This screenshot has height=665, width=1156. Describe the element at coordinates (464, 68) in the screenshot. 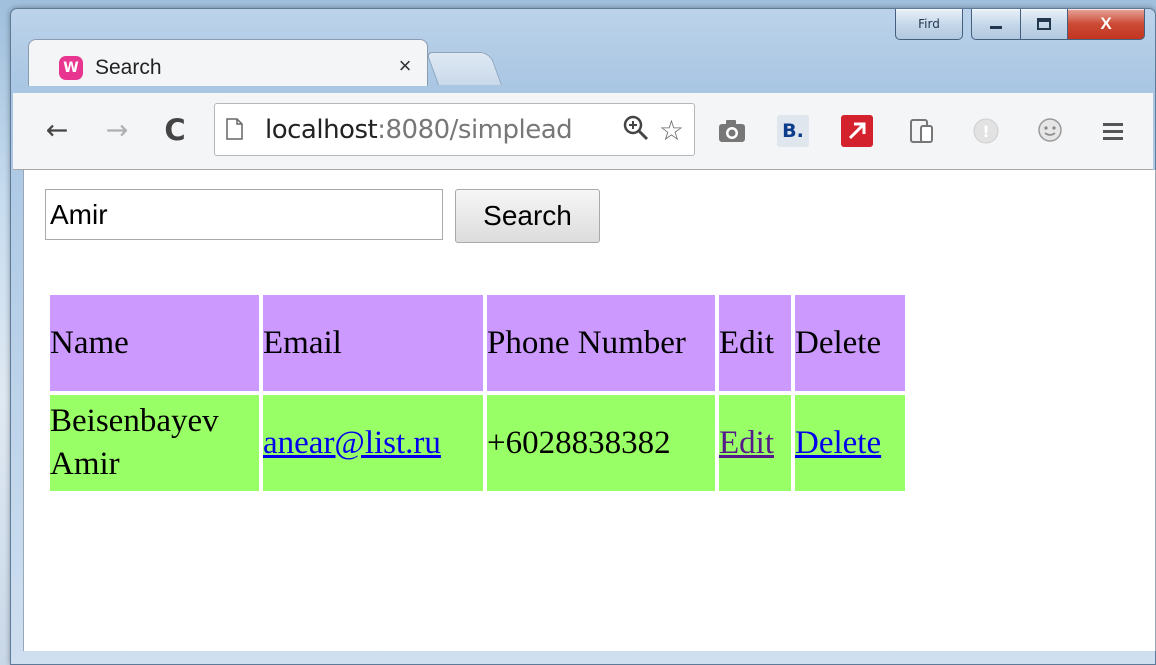

I see `new-tab-button` at that location.